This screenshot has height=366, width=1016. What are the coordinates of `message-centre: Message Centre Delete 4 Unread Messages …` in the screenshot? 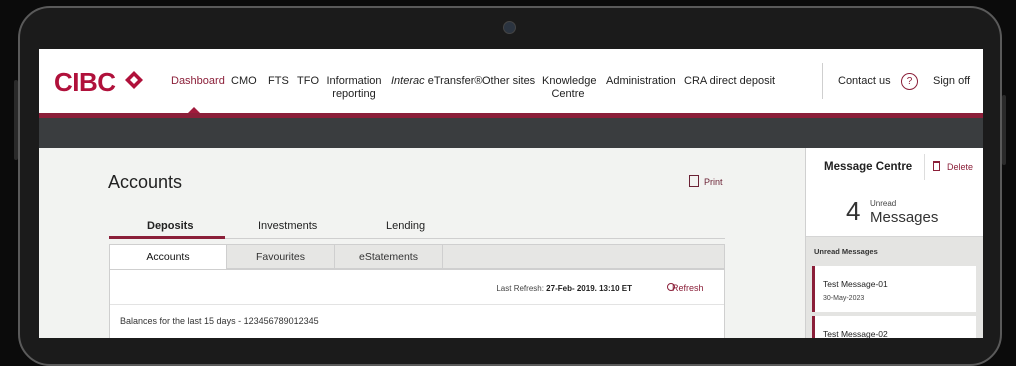 It's located at (894, 243).